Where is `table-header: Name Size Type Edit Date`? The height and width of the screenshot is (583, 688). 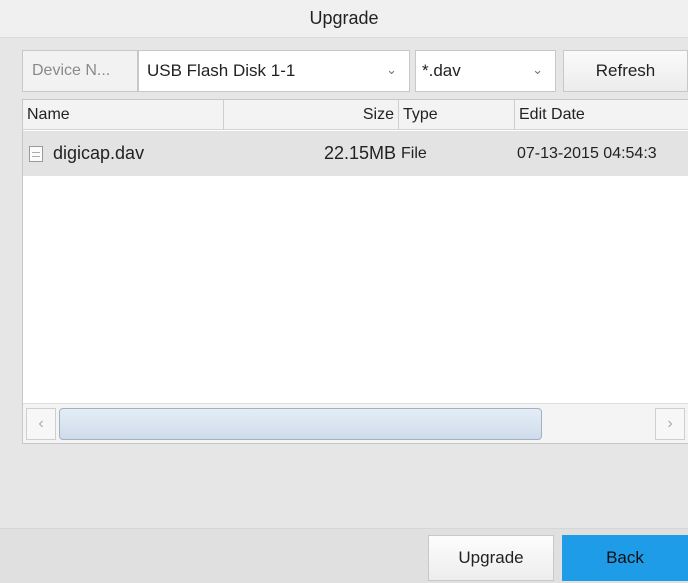 table-header: Name Size Type Edit Date is located at coordinates (355, 115).